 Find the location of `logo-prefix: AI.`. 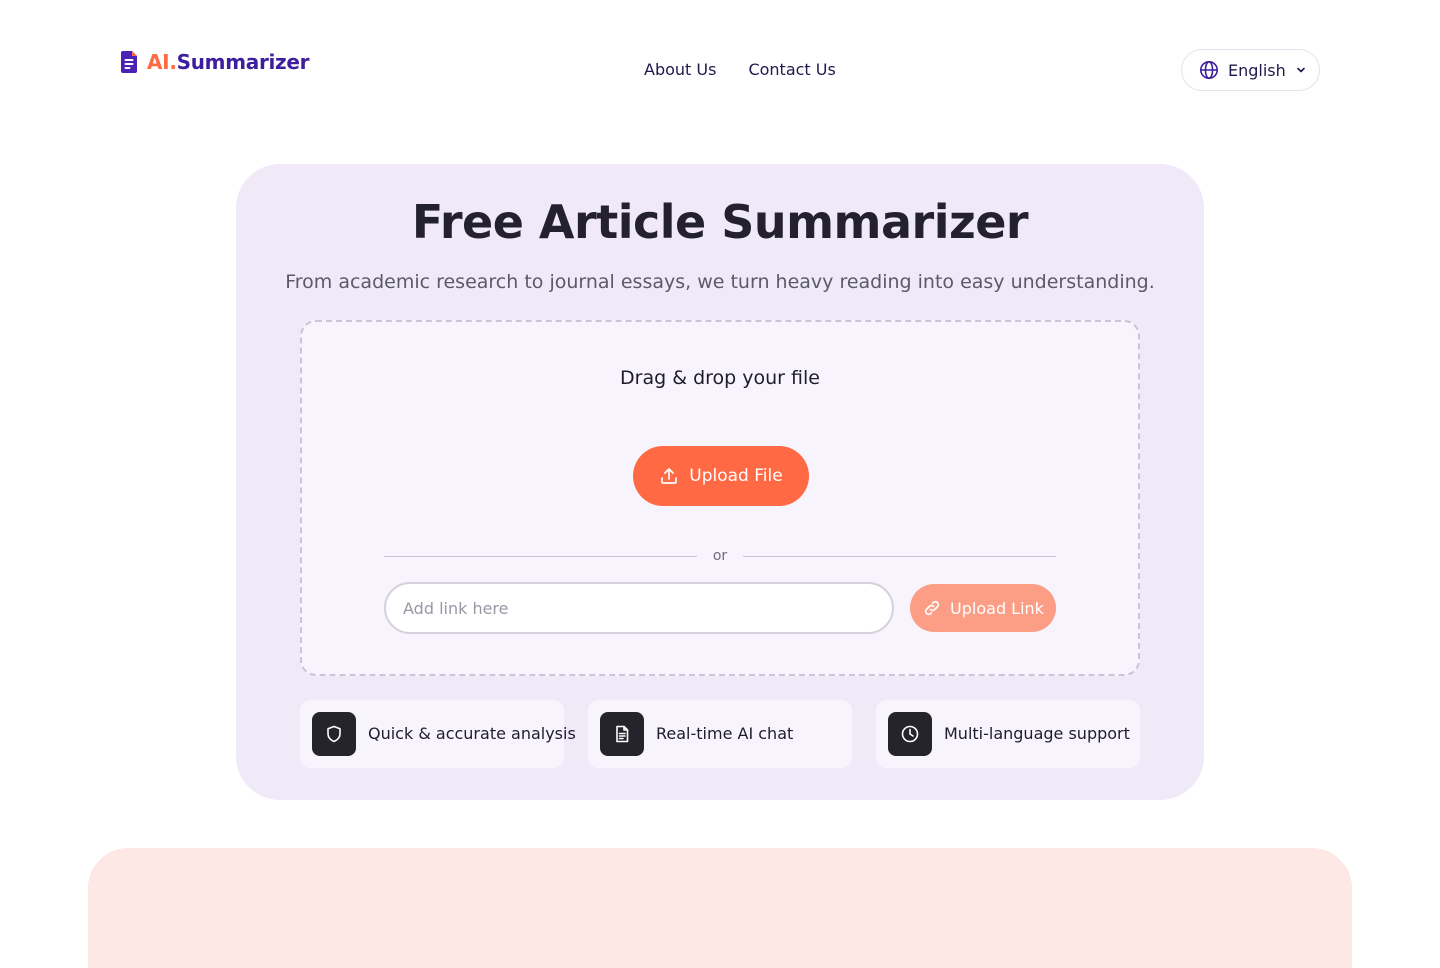

logo-prefix: AI. is located at coordinates (162, 62).